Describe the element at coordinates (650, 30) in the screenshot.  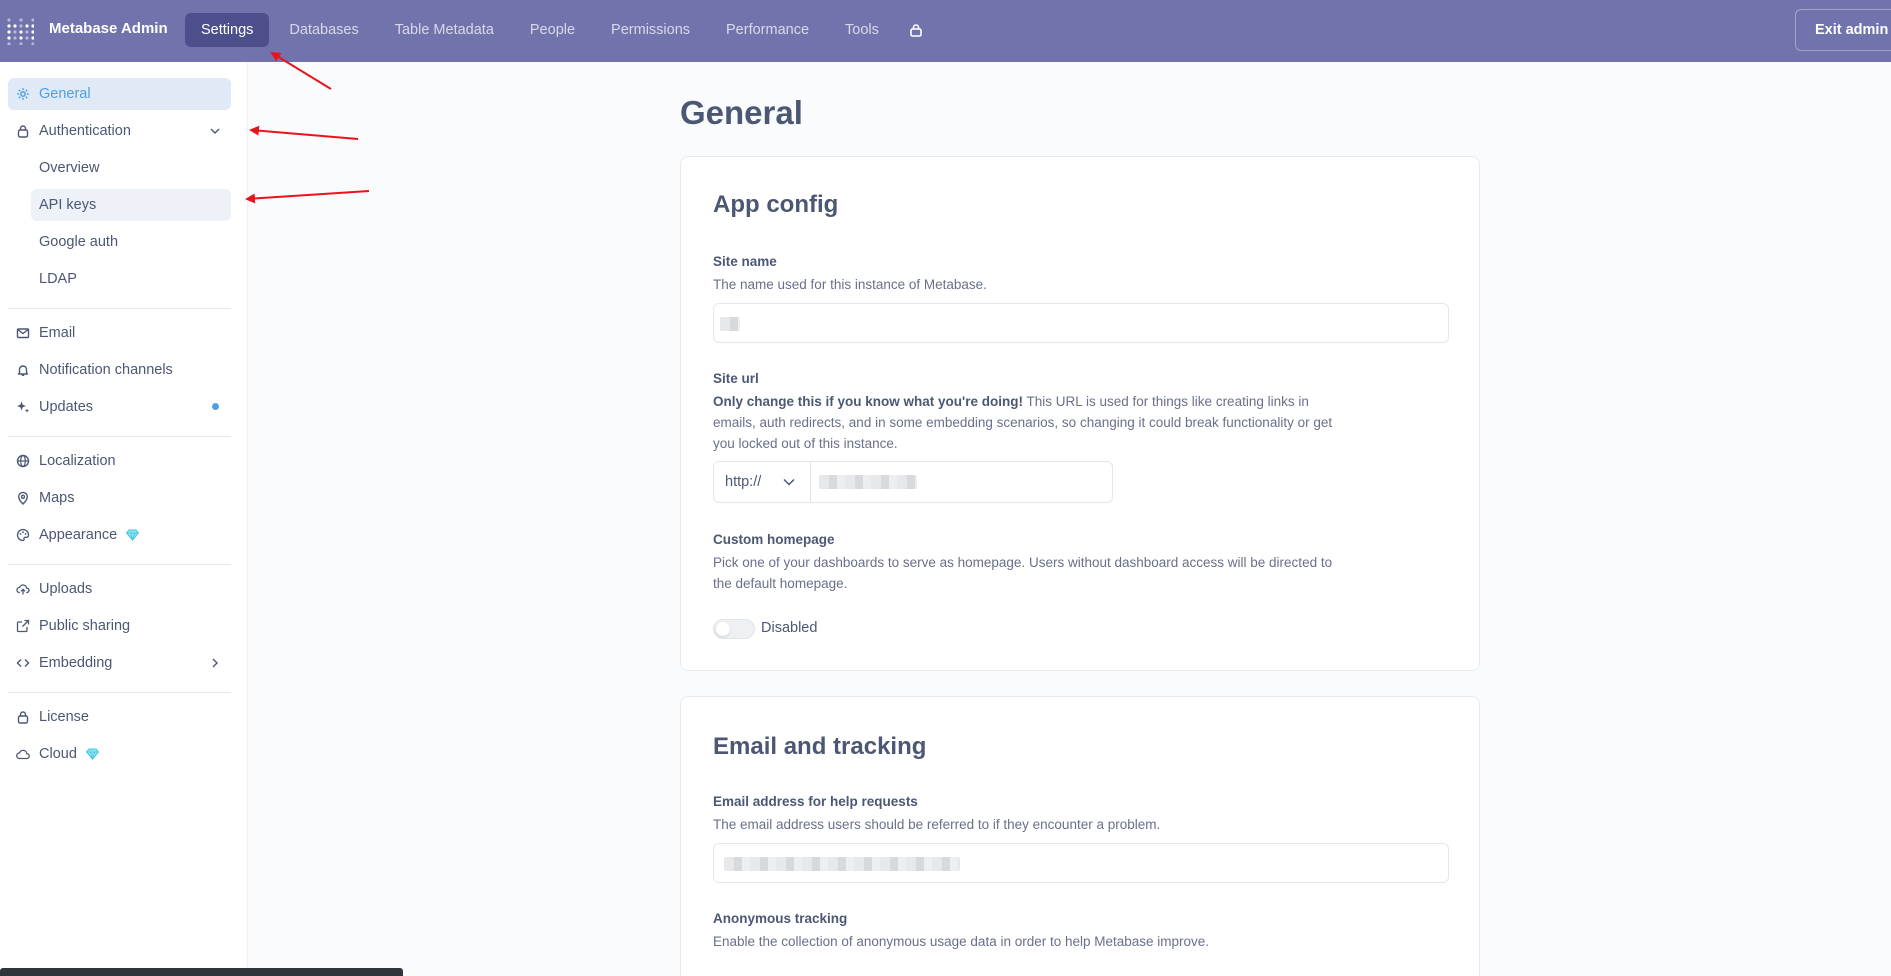
I see `nav-tab-permissions: Permissions` at that location.